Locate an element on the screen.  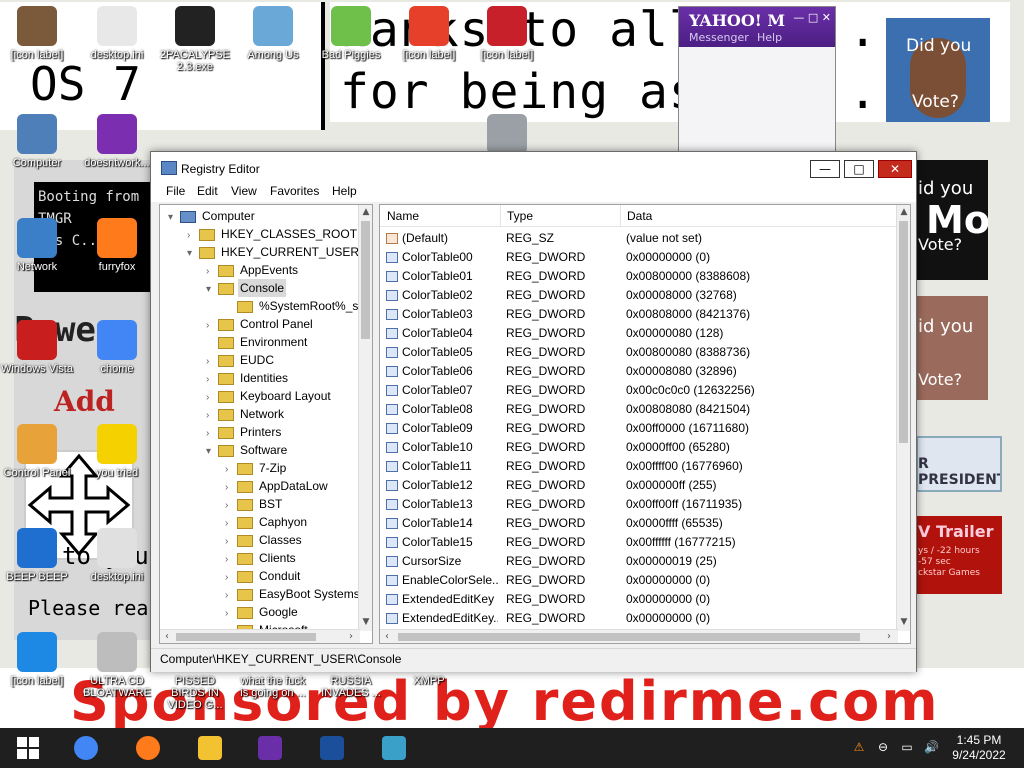
column-header-type: Type is located at coordinates (520, 216).